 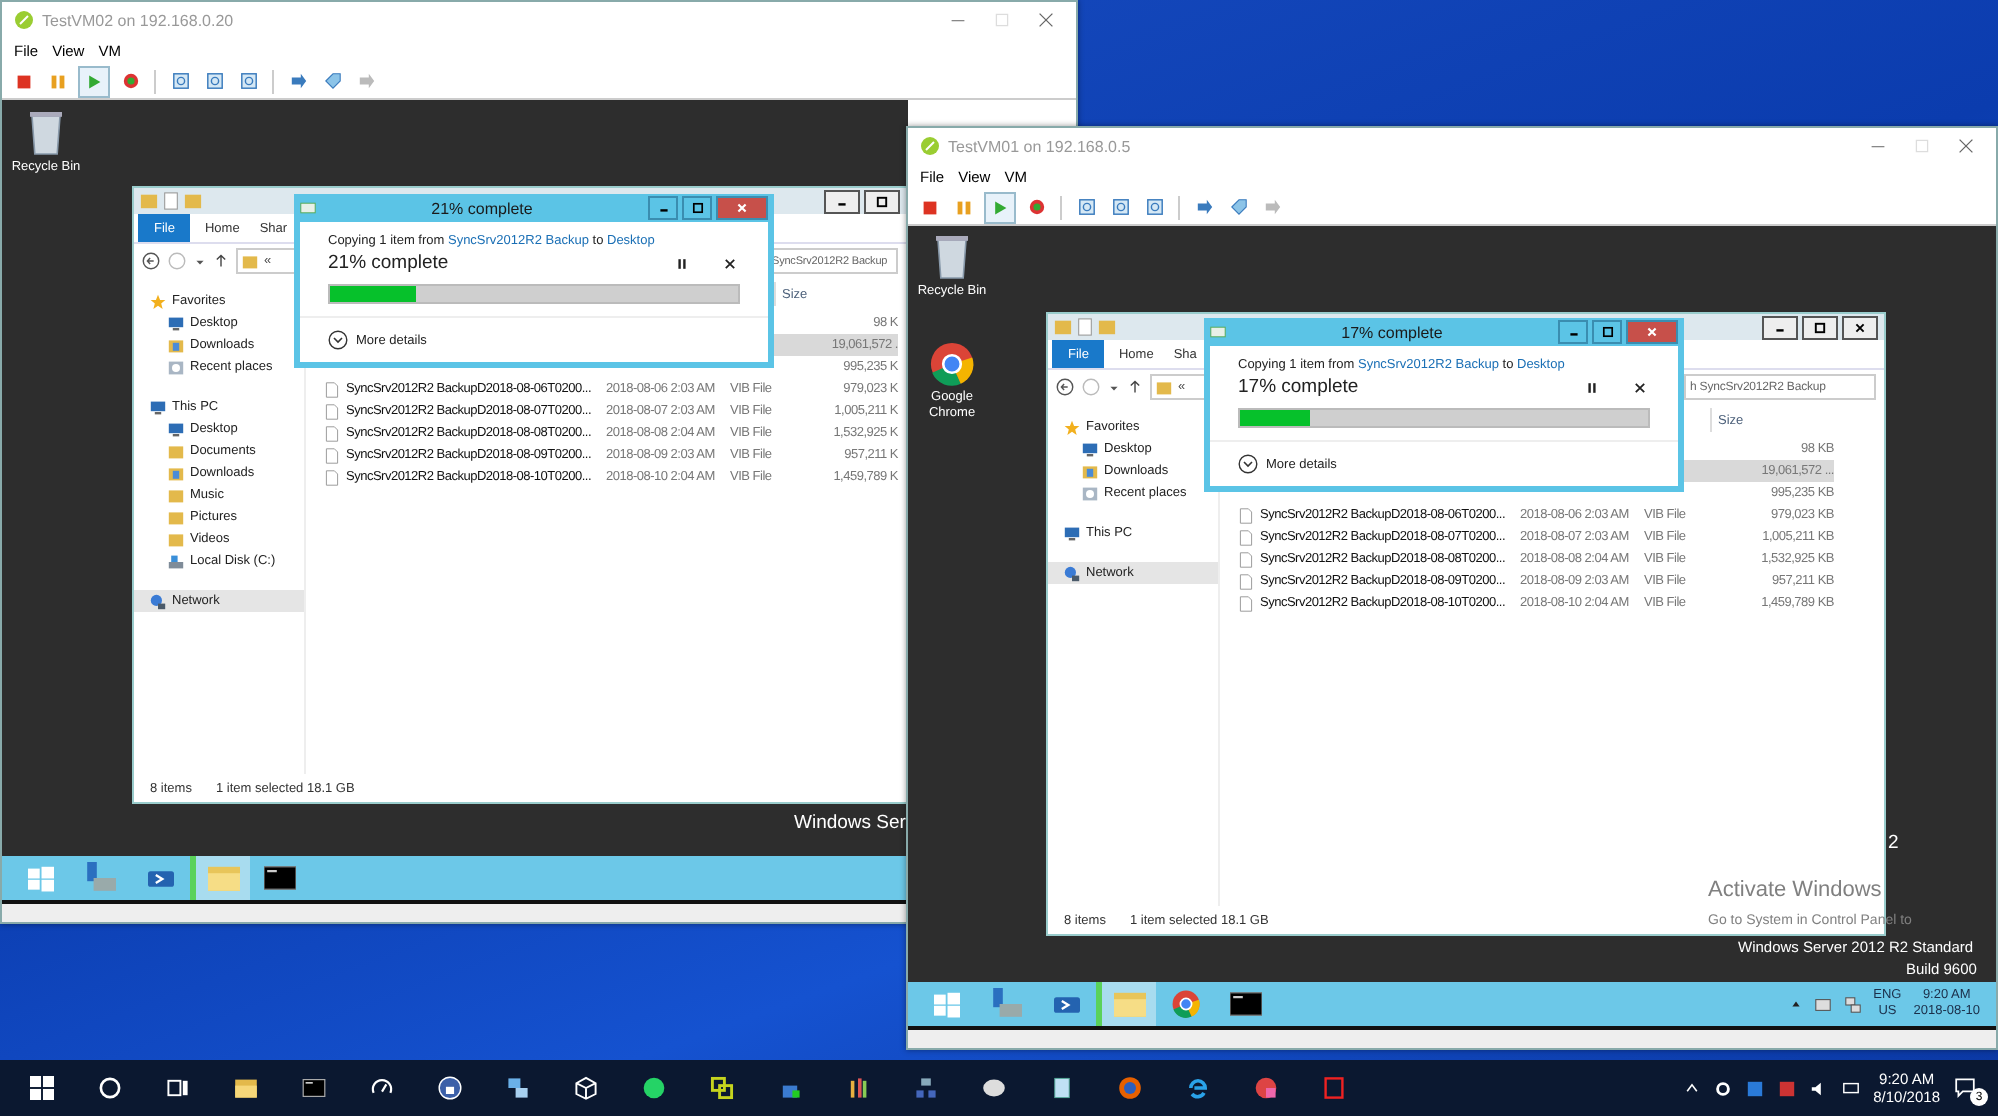 What do you see at coordinates (110, 1088) in the screenshot?
I see `search-icon` at bounding box center [110, 1088].